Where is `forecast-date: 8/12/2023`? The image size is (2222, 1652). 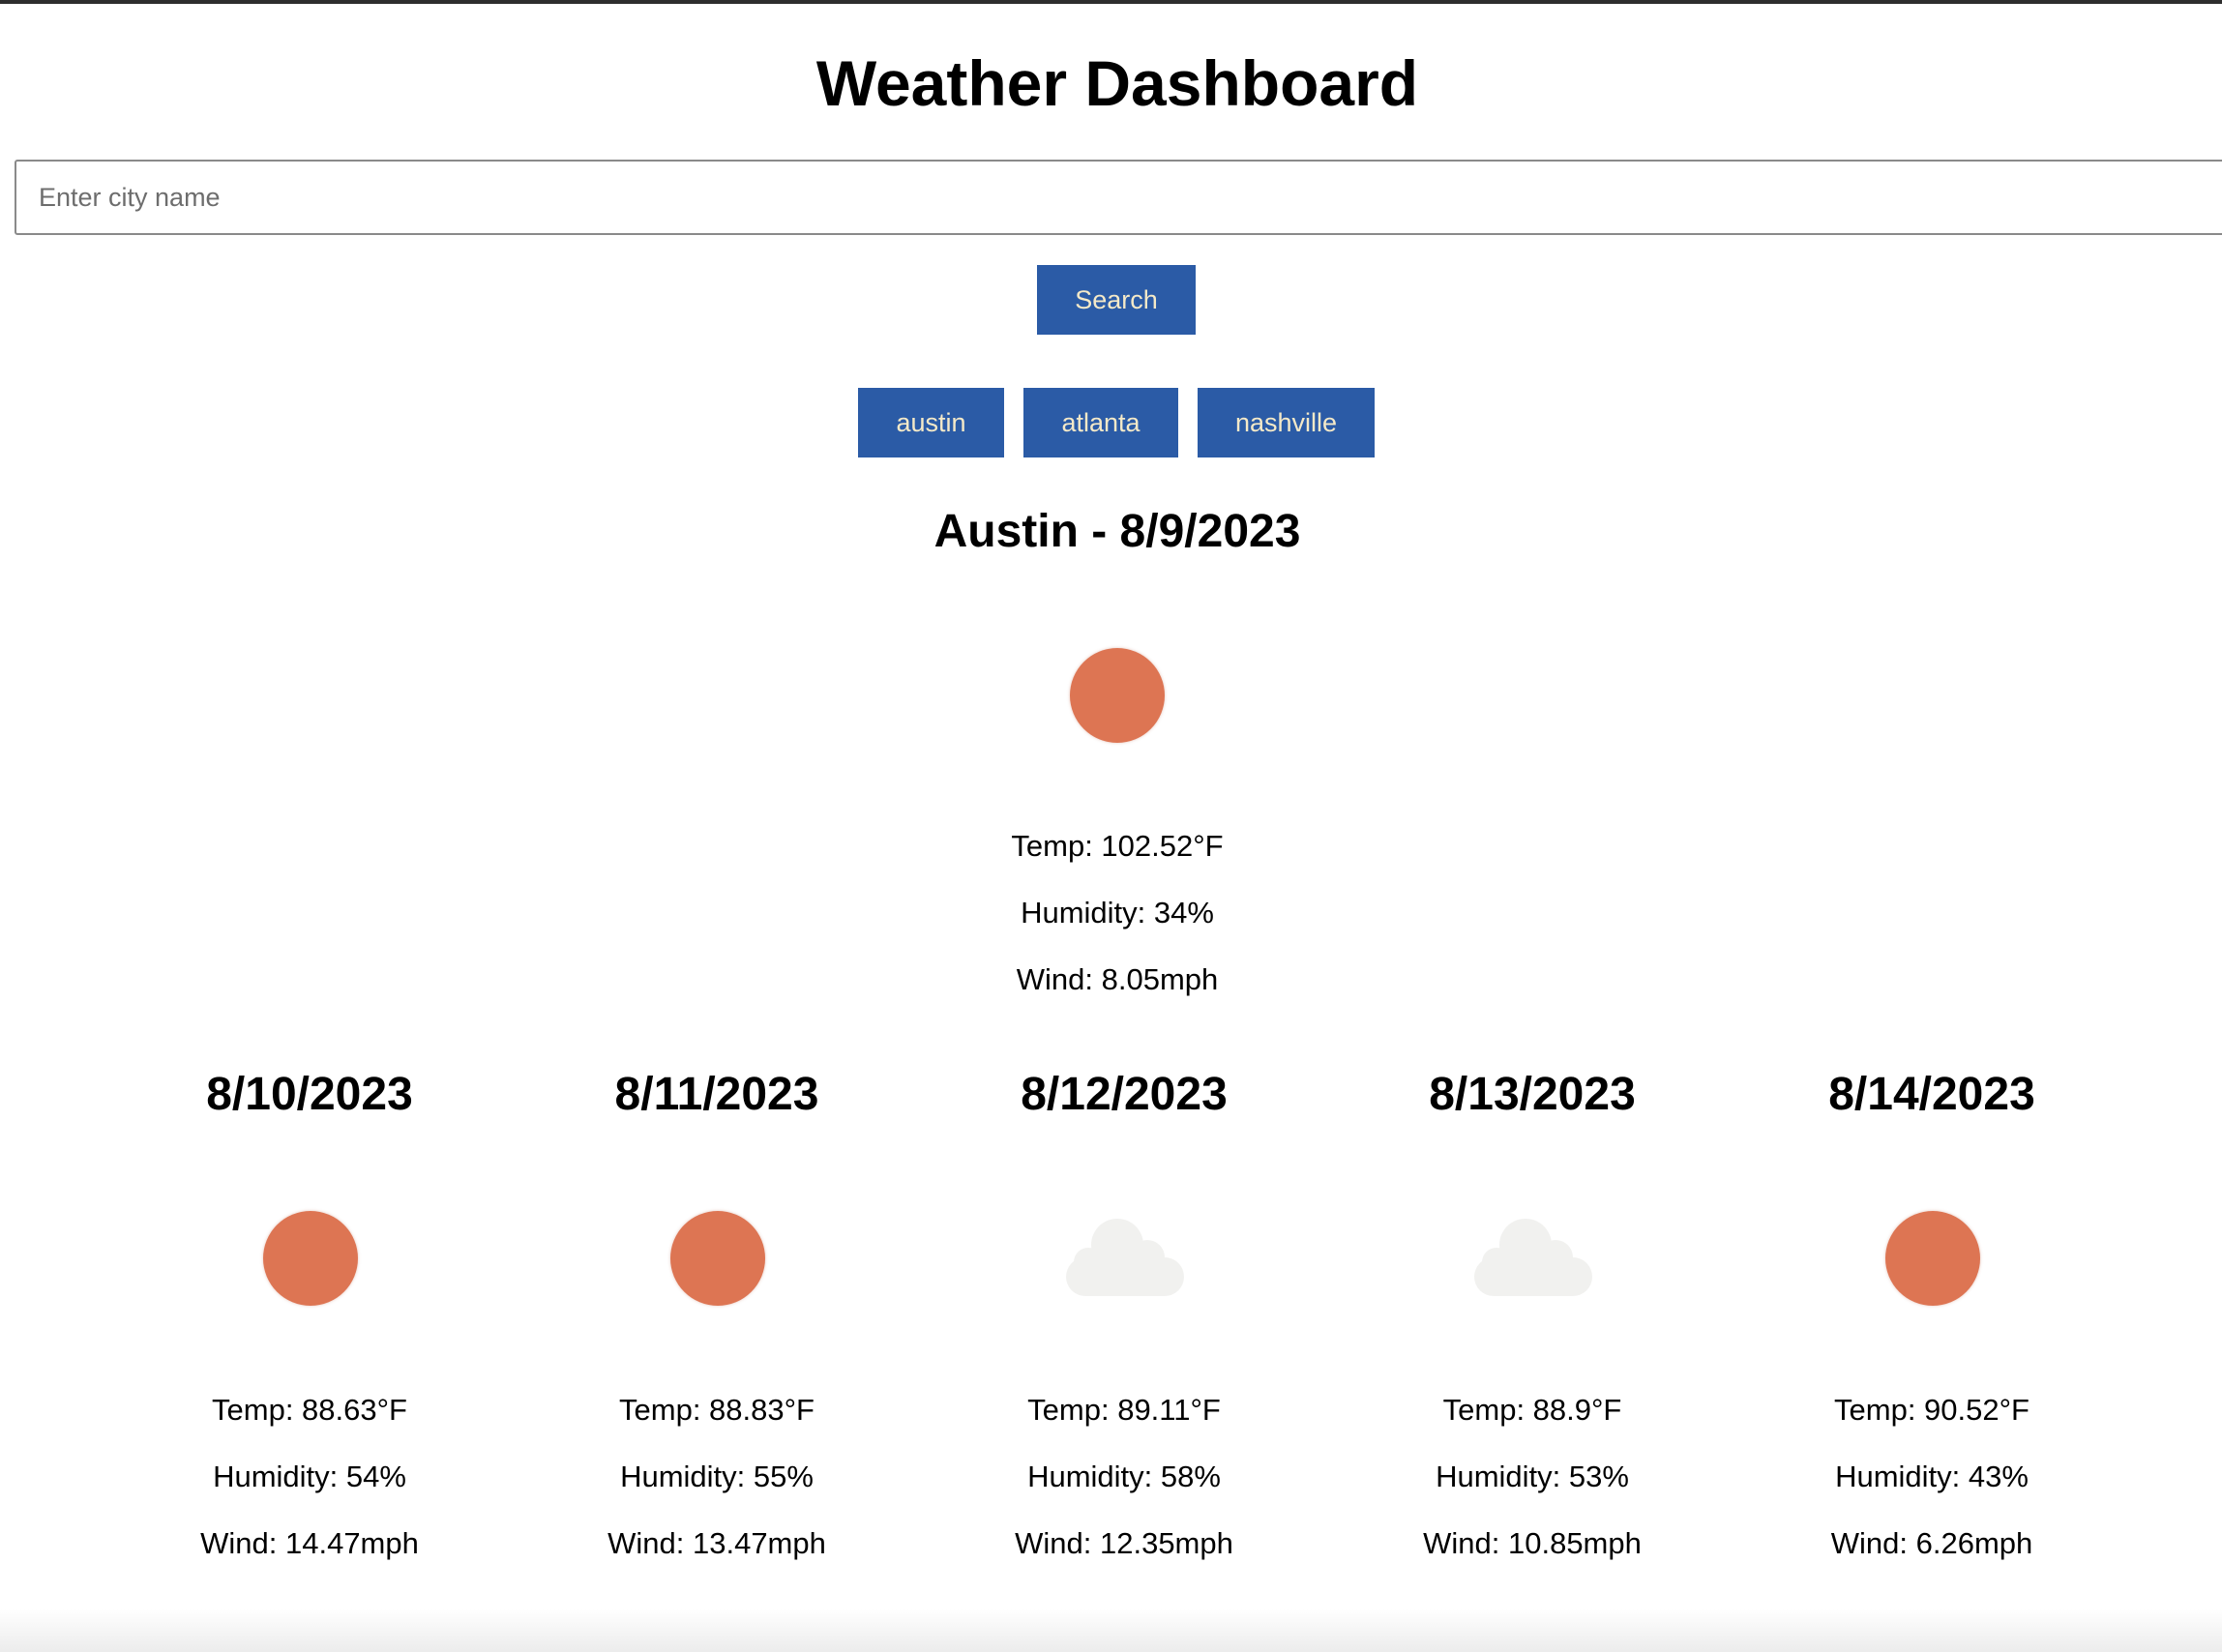
forecast-date: 8/12/2023 is located at coordinates (1125, 1094).